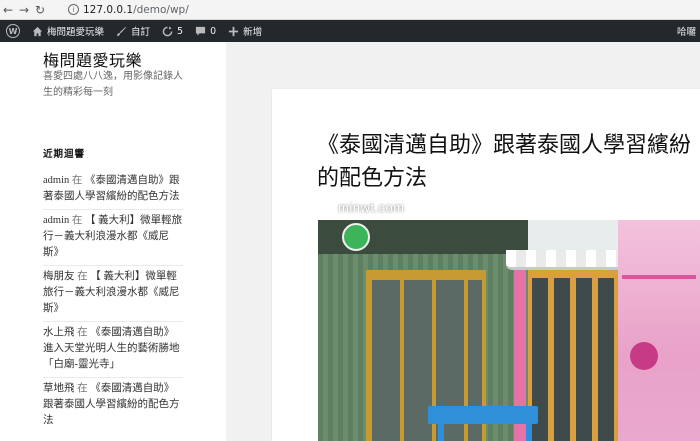  What do you see at coordinates (213, 31) in the screenshot?
I see `comments-count: 0` at bounding box center [213, 31].